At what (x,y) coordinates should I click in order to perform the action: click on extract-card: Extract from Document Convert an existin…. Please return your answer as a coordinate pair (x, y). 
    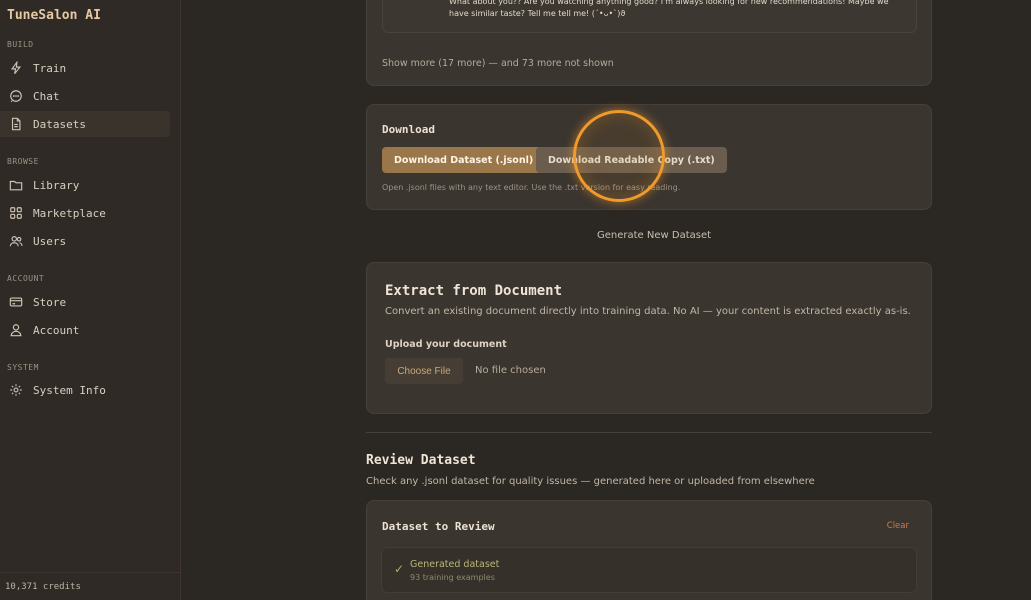
    Looking at the image, I should click on (649, 338).